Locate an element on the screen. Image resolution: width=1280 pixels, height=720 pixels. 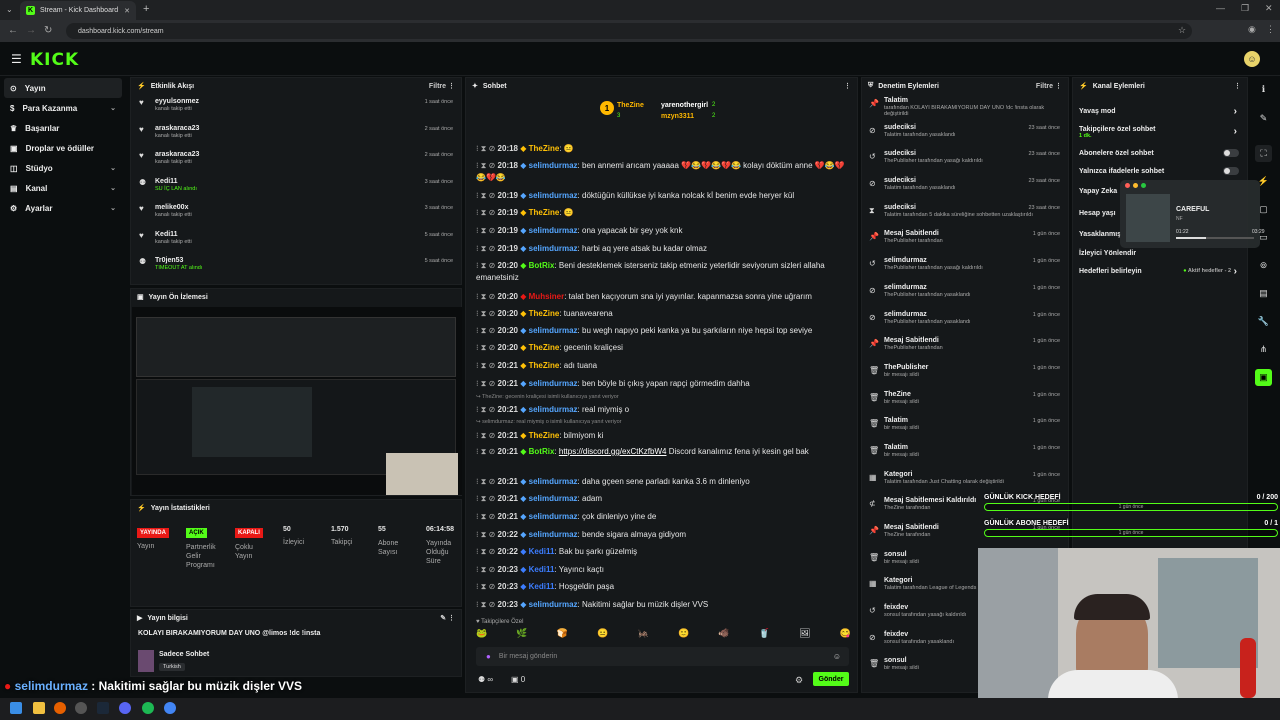
followers-only-row: Takipçilere özel sohbet 1 dk. › is located at coordinates (1160, 132).